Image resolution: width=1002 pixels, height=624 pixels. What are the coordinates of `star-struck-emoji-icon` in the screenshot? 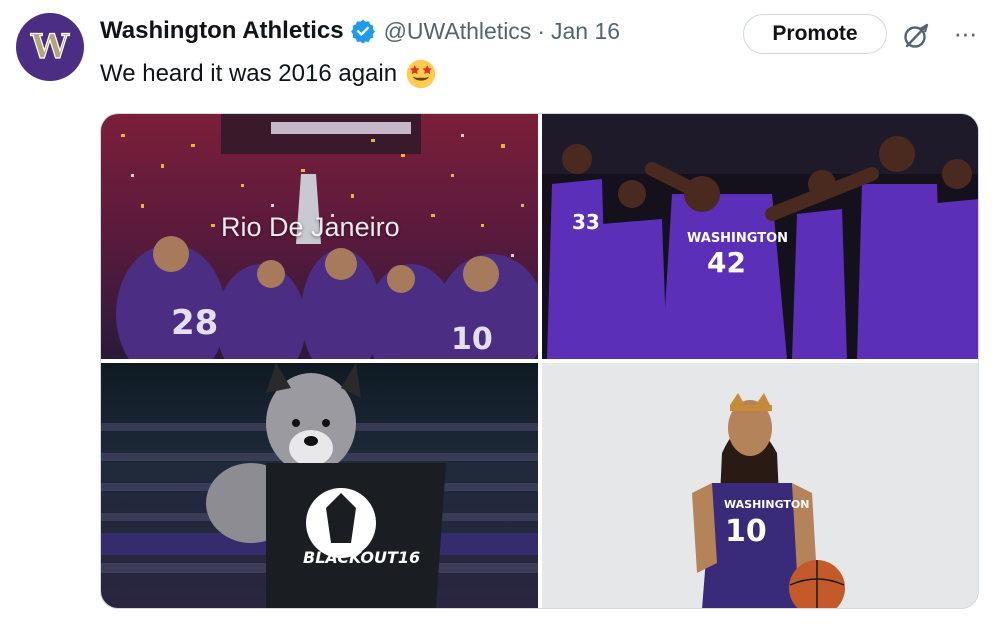 It's located at (421, 74).